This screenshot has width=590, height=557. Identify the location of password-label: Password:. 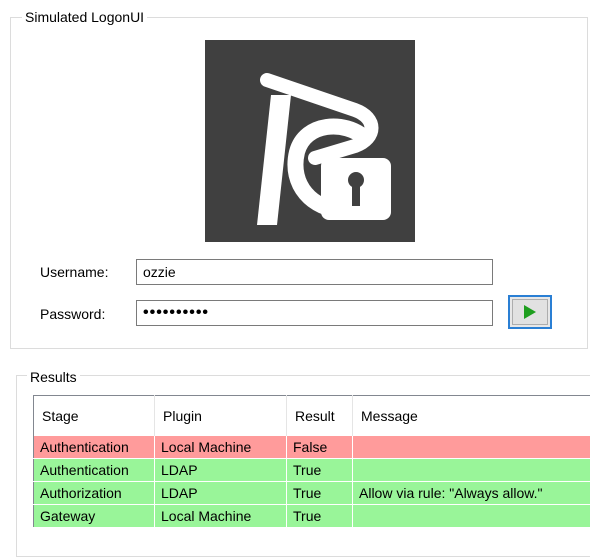
(72, 314).